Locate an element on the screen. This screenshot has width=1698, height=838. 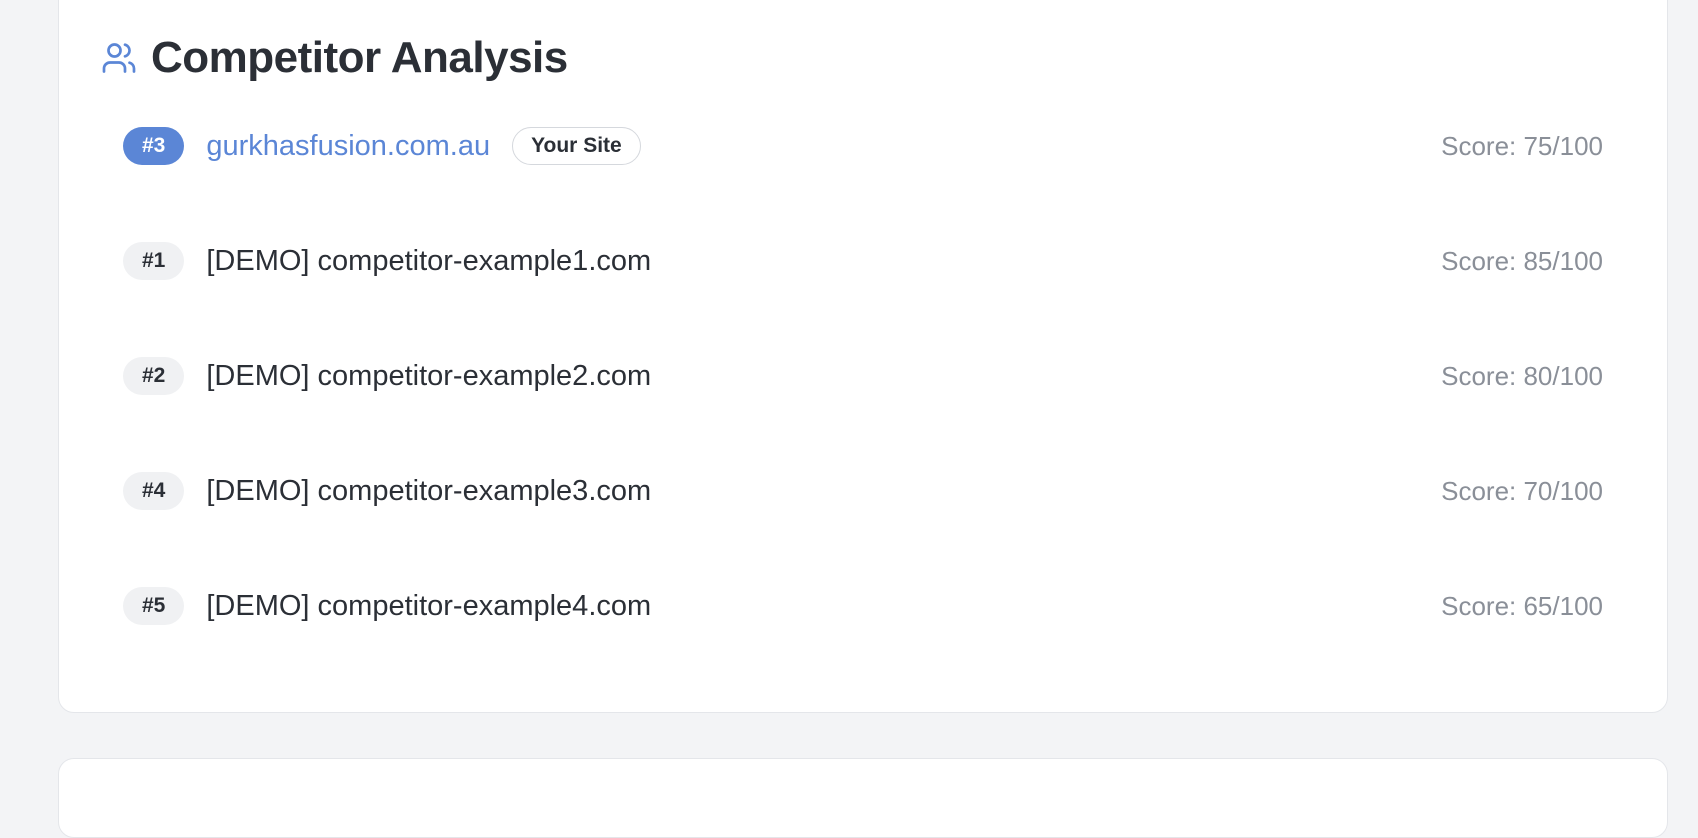
own-site-domain: gurkhasfusion.com.au is located at coordinates (348, 146).